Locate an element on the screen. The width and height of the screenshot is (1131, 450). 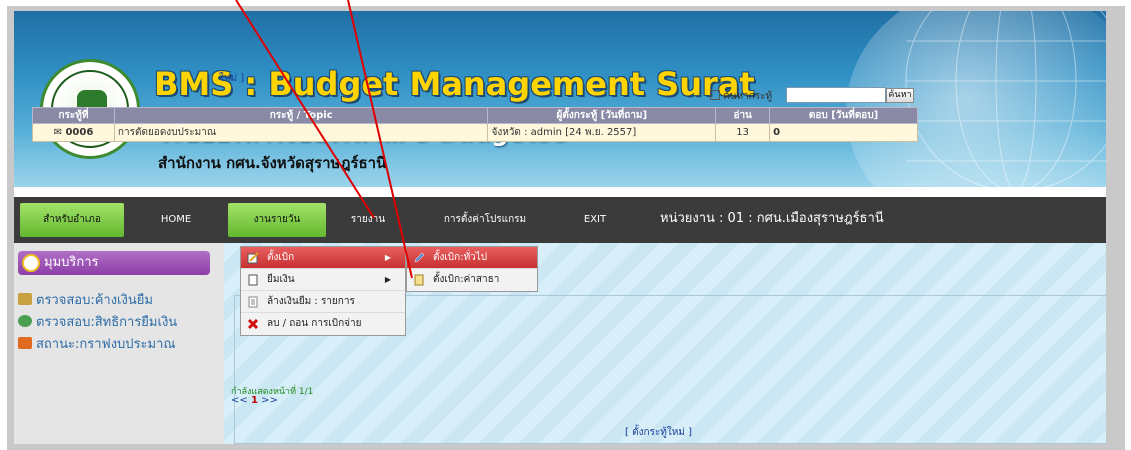
service-icon is located at coordinates (31, 263).